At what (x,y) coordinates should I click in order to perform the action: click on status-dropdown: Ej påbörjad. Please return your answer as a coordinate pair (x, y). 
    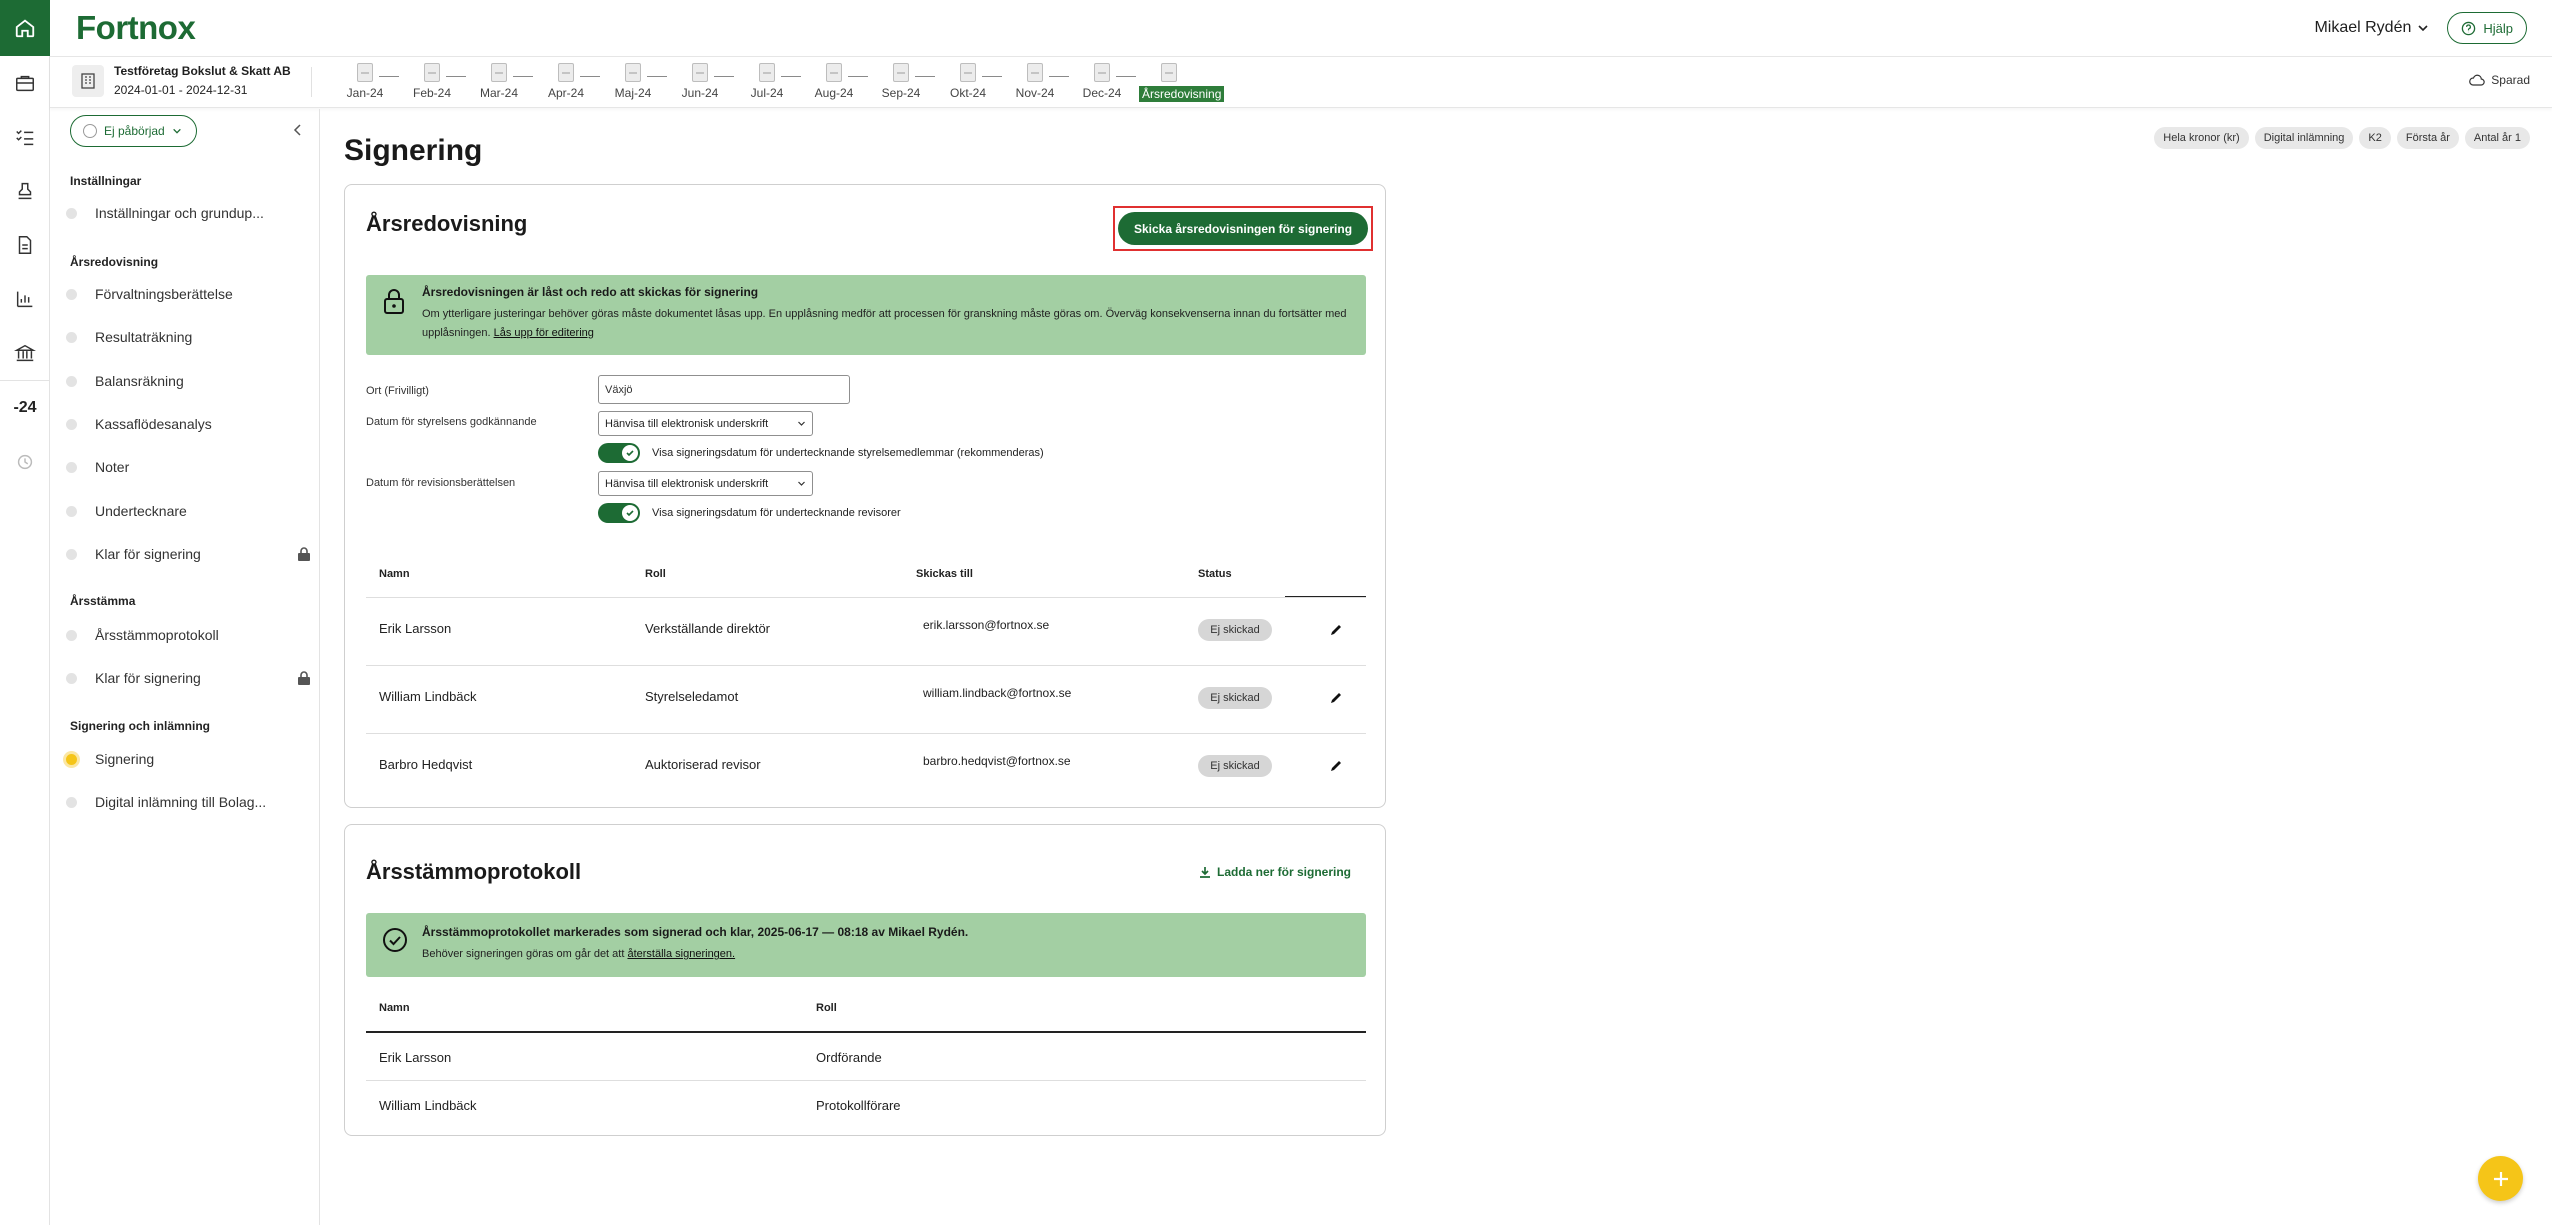
    Looking at the image, I should click on (133, 131).